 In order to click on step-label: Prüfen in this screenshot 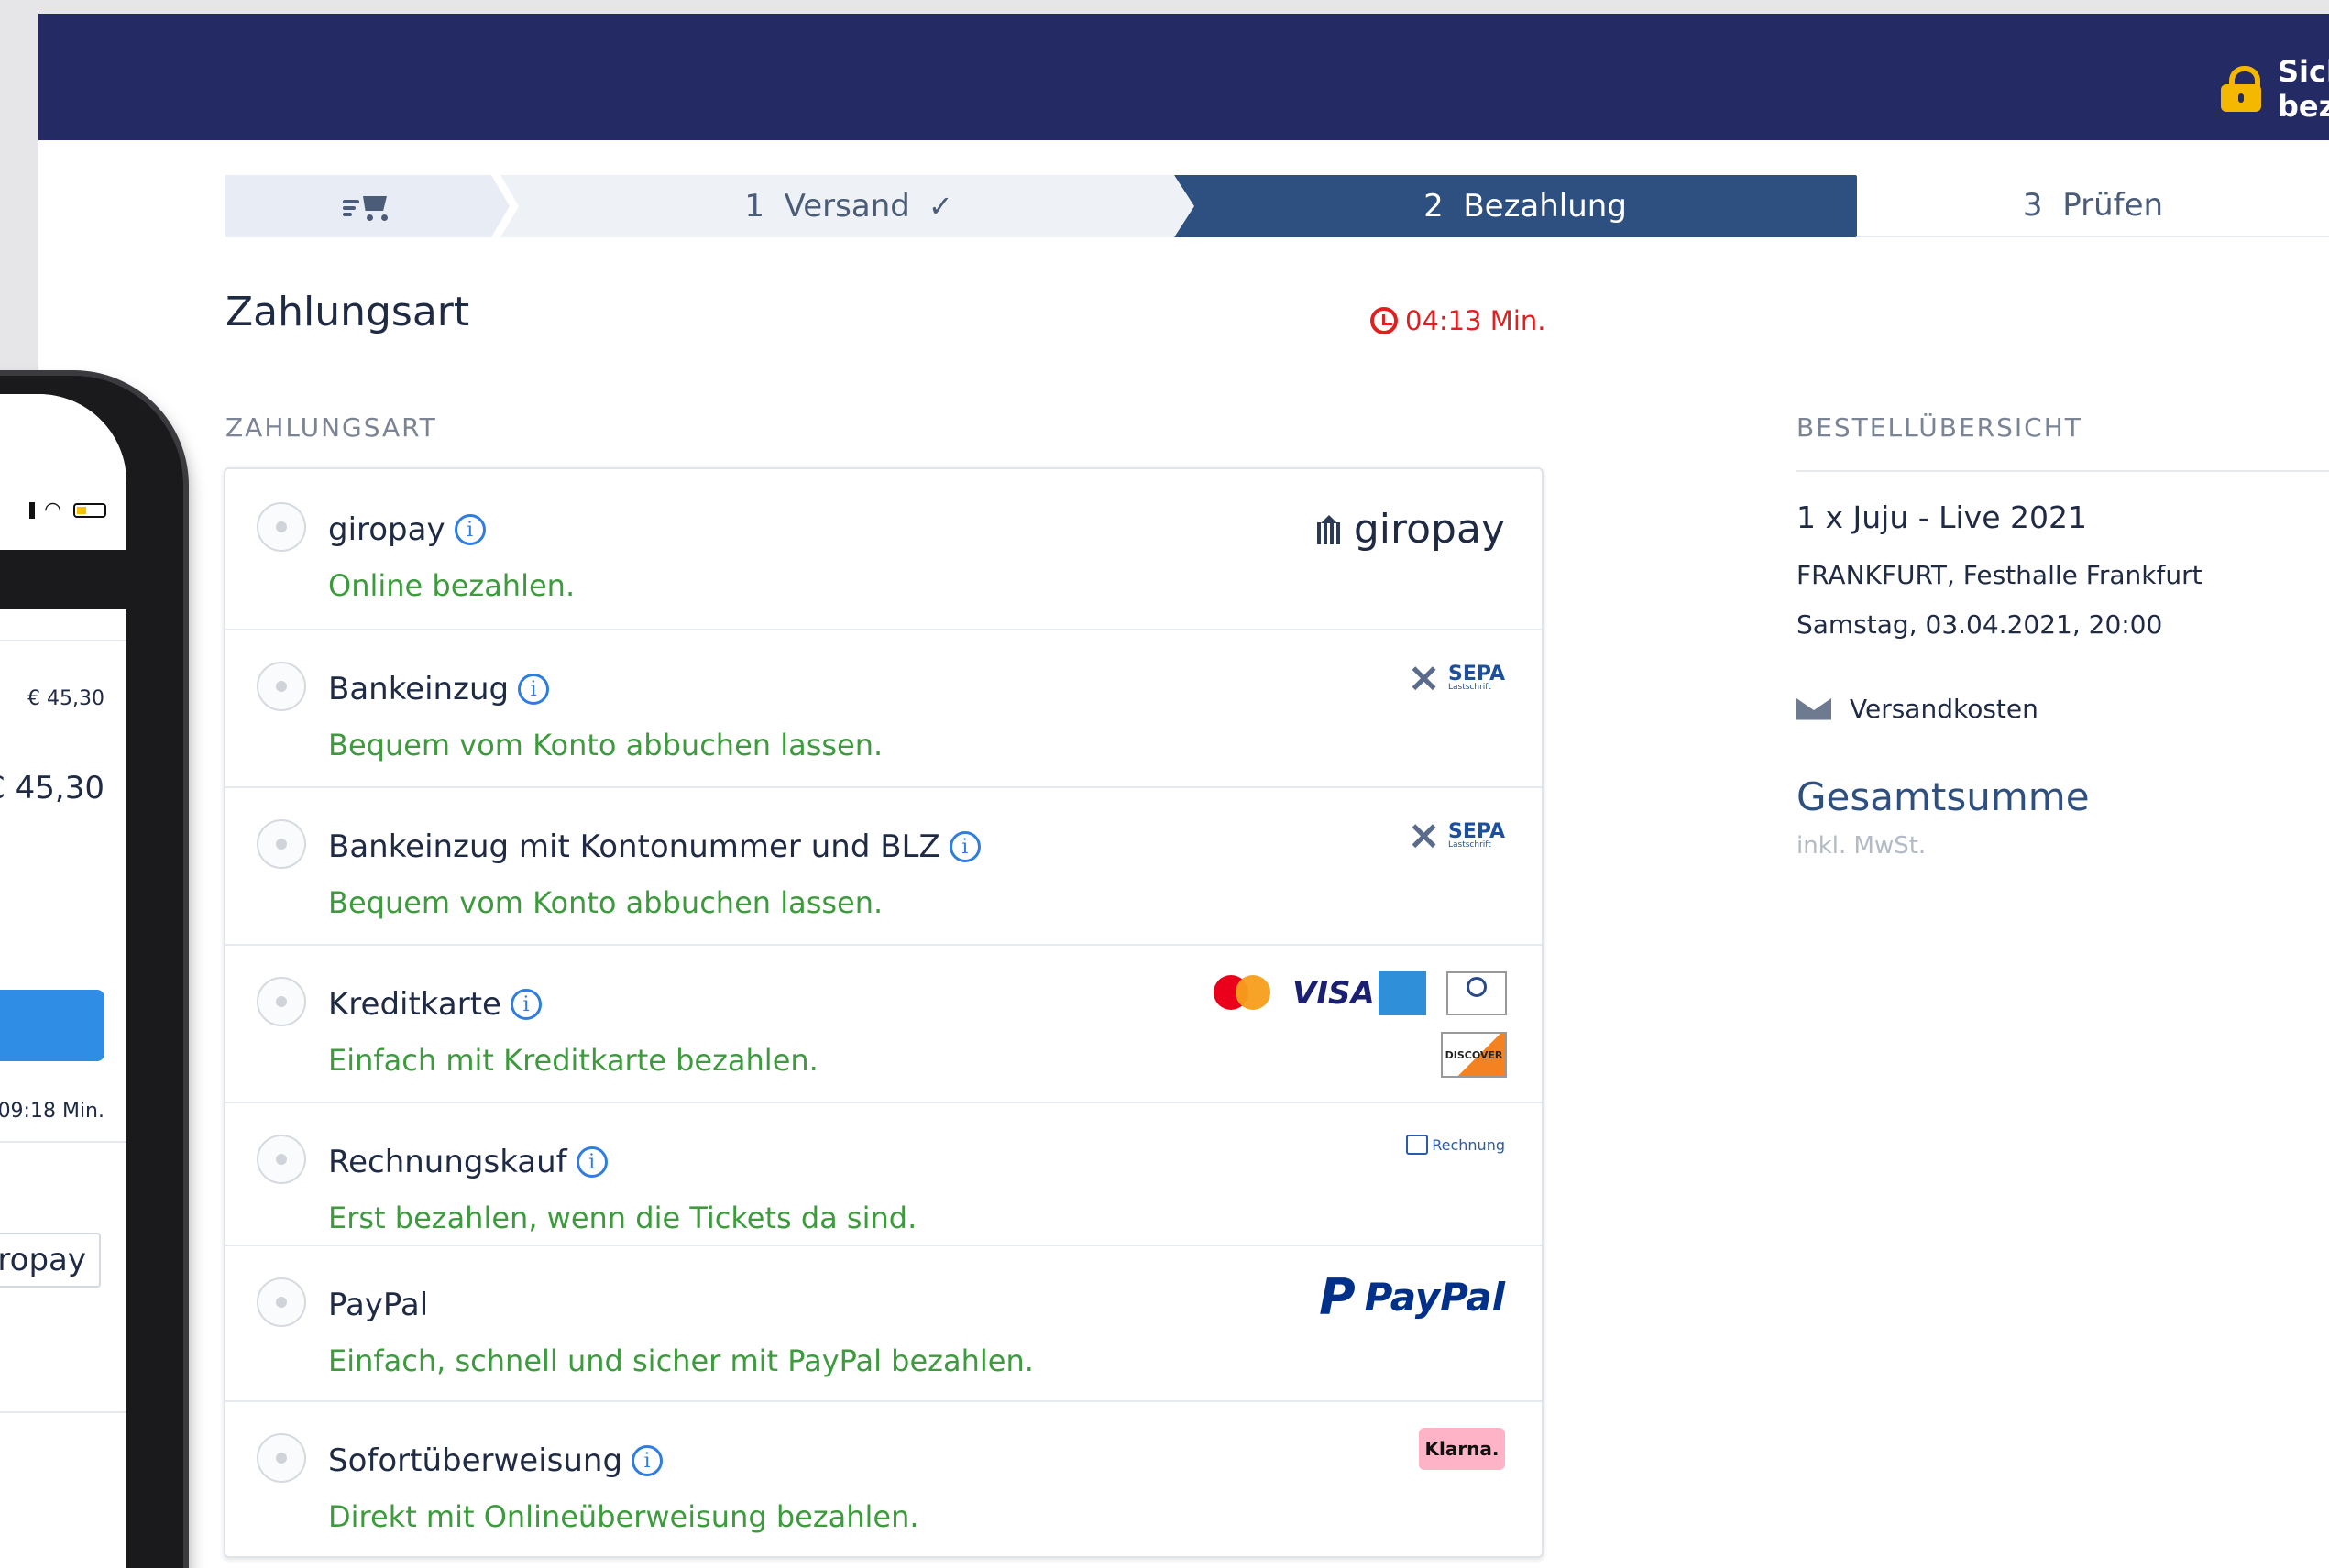, I will do `click(2113, 205)`.